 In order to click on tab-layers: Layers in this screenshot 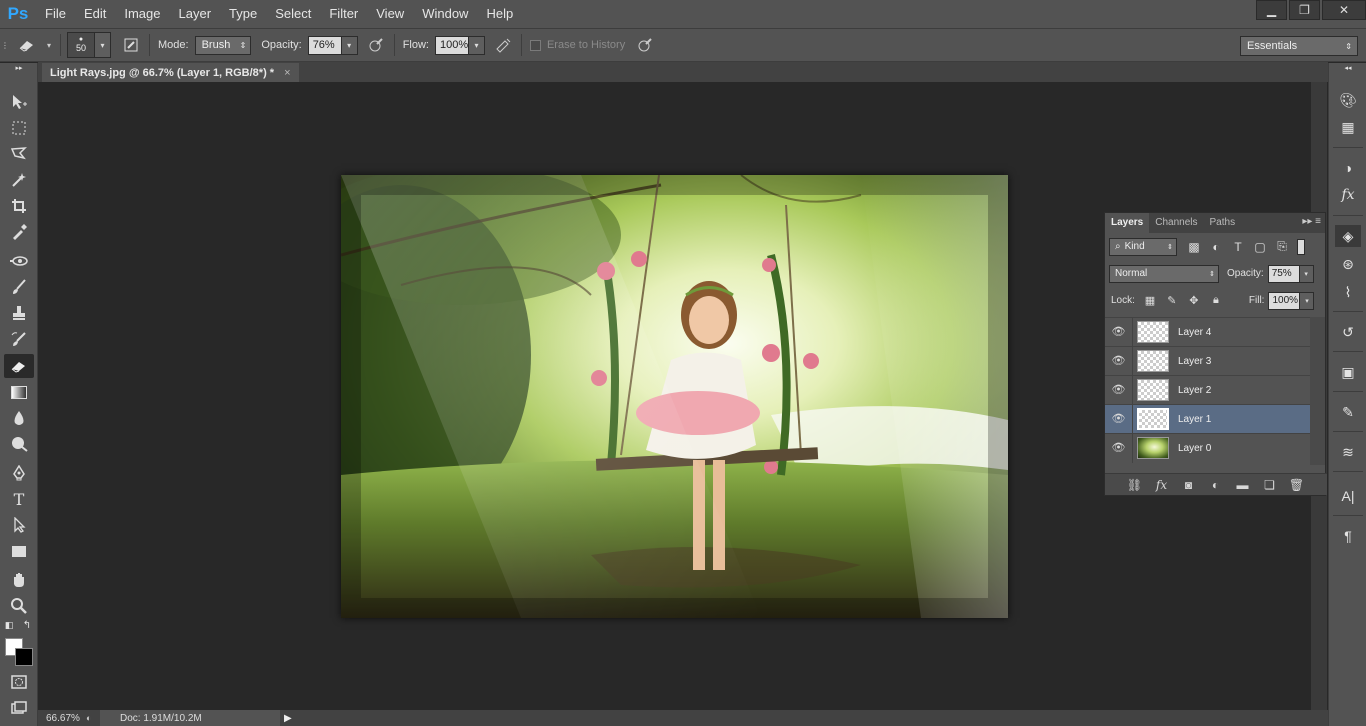, I will do `click(1127, 223)`.